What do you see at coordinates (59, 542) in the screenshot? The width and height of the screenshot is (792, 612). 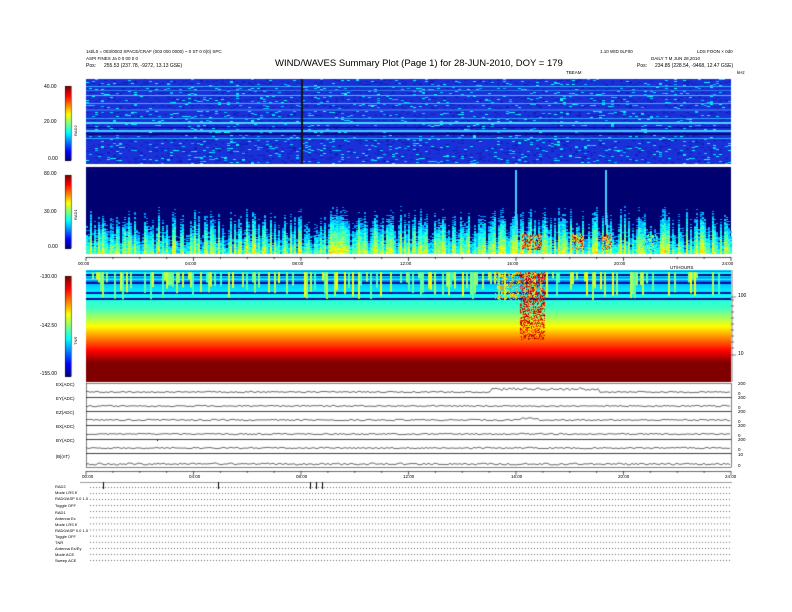 I see `status-row: TNR` at bounding box center [59, 542].